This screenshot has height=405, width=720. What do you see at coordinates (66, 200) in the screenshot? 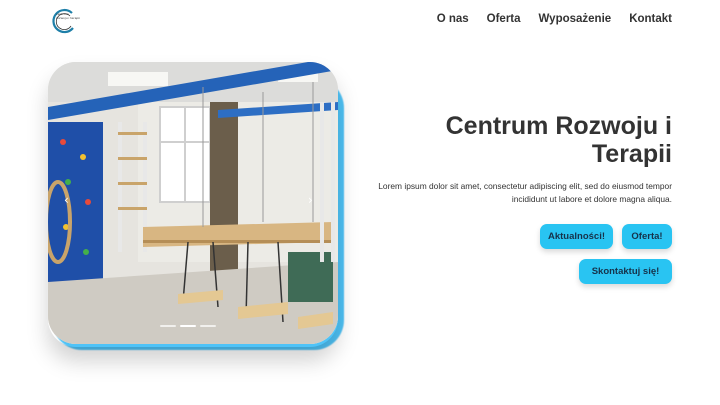
I see `chevron-left-icon: ‹` at bounding box center [66, 200].